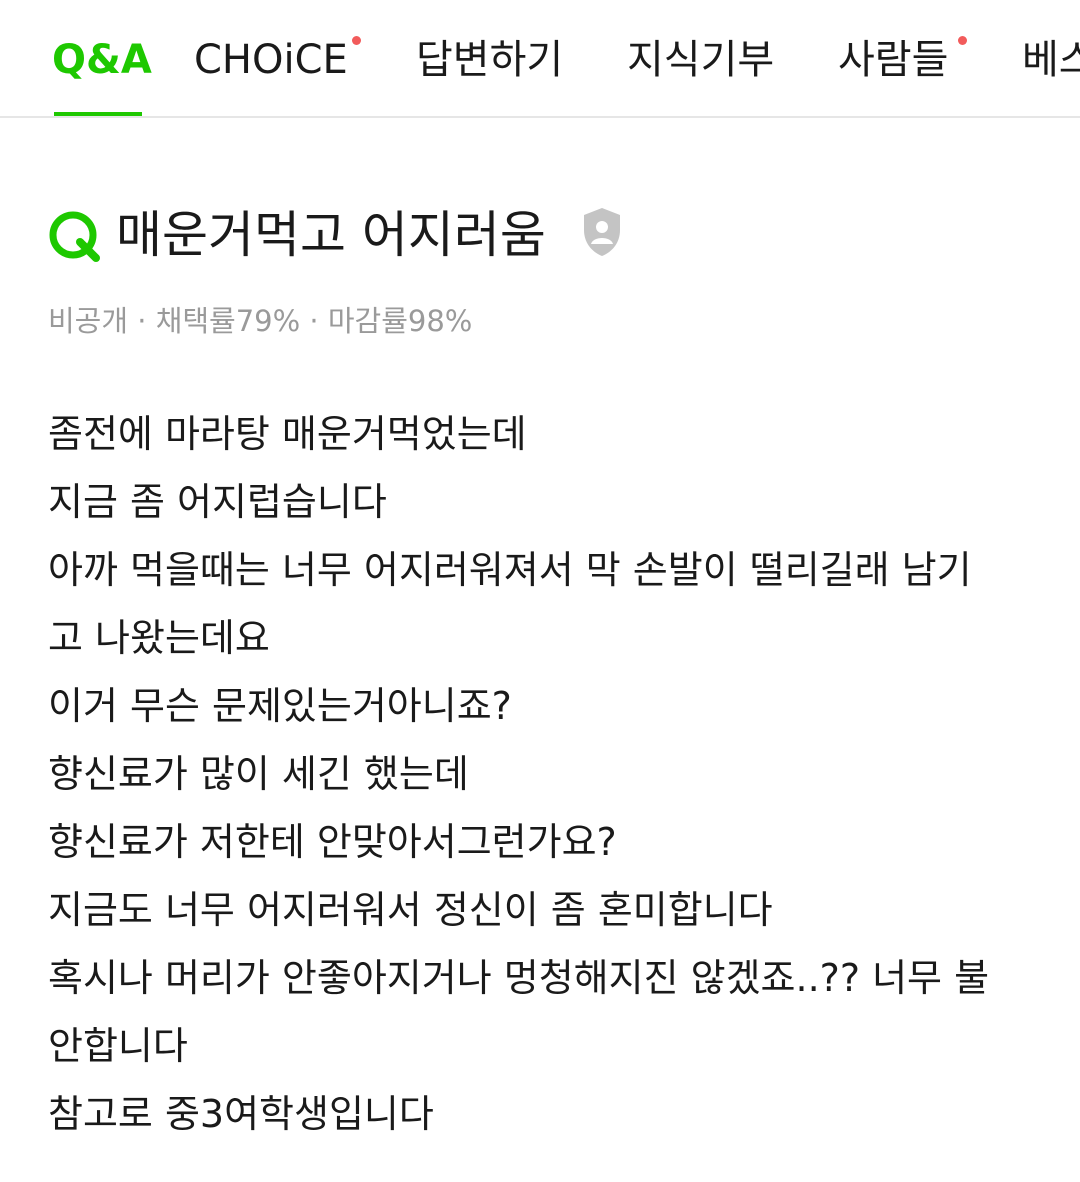 The image size is (1080, 1182). Describe the element at coordinates (118, 1046) in the screenshot. I see `body-line: 안합니다` at that location.